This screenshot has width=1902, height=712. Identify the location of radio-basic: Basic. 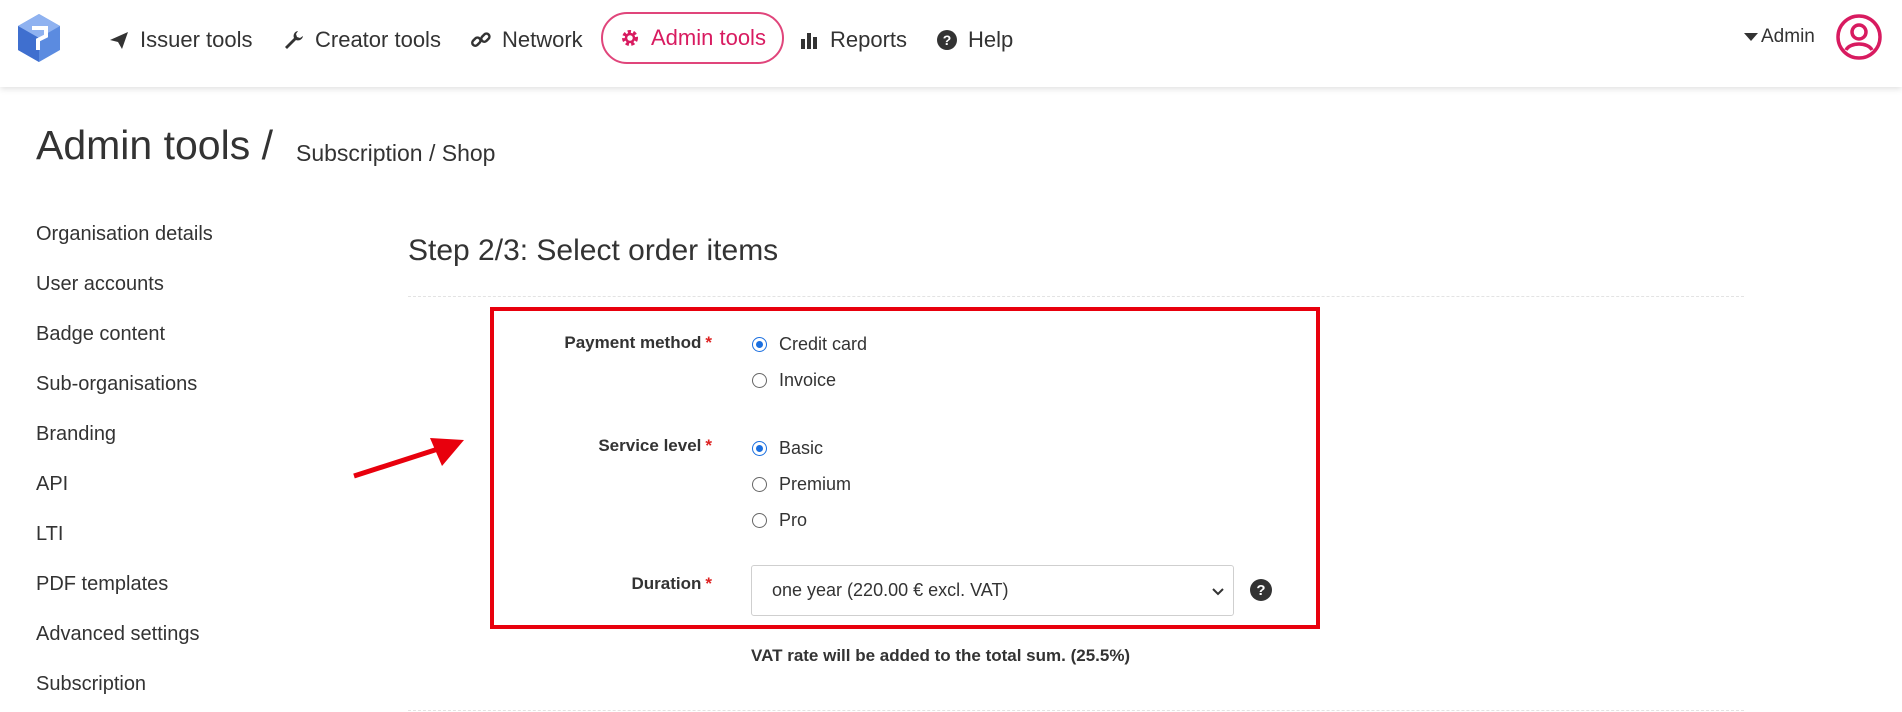
(787, 448).